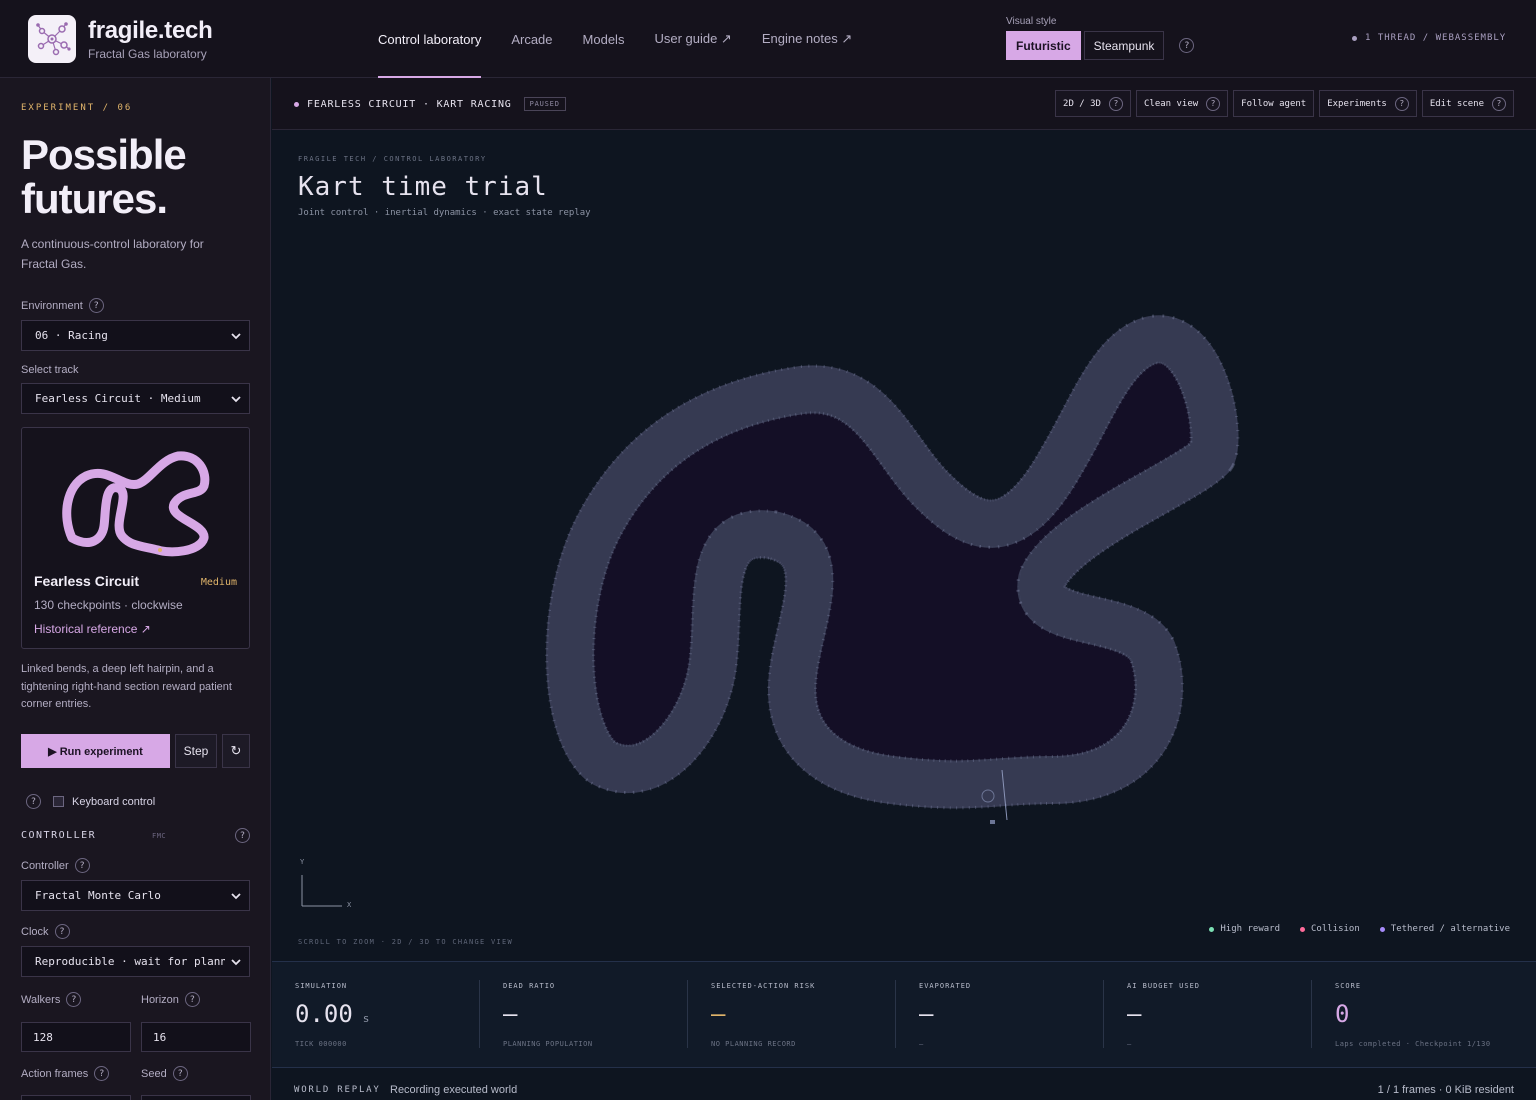  What do you see at coordinates (135, 335) in the screenshot?
I see `environment-select: 06 · Racing` at bounding box center [135, 335].